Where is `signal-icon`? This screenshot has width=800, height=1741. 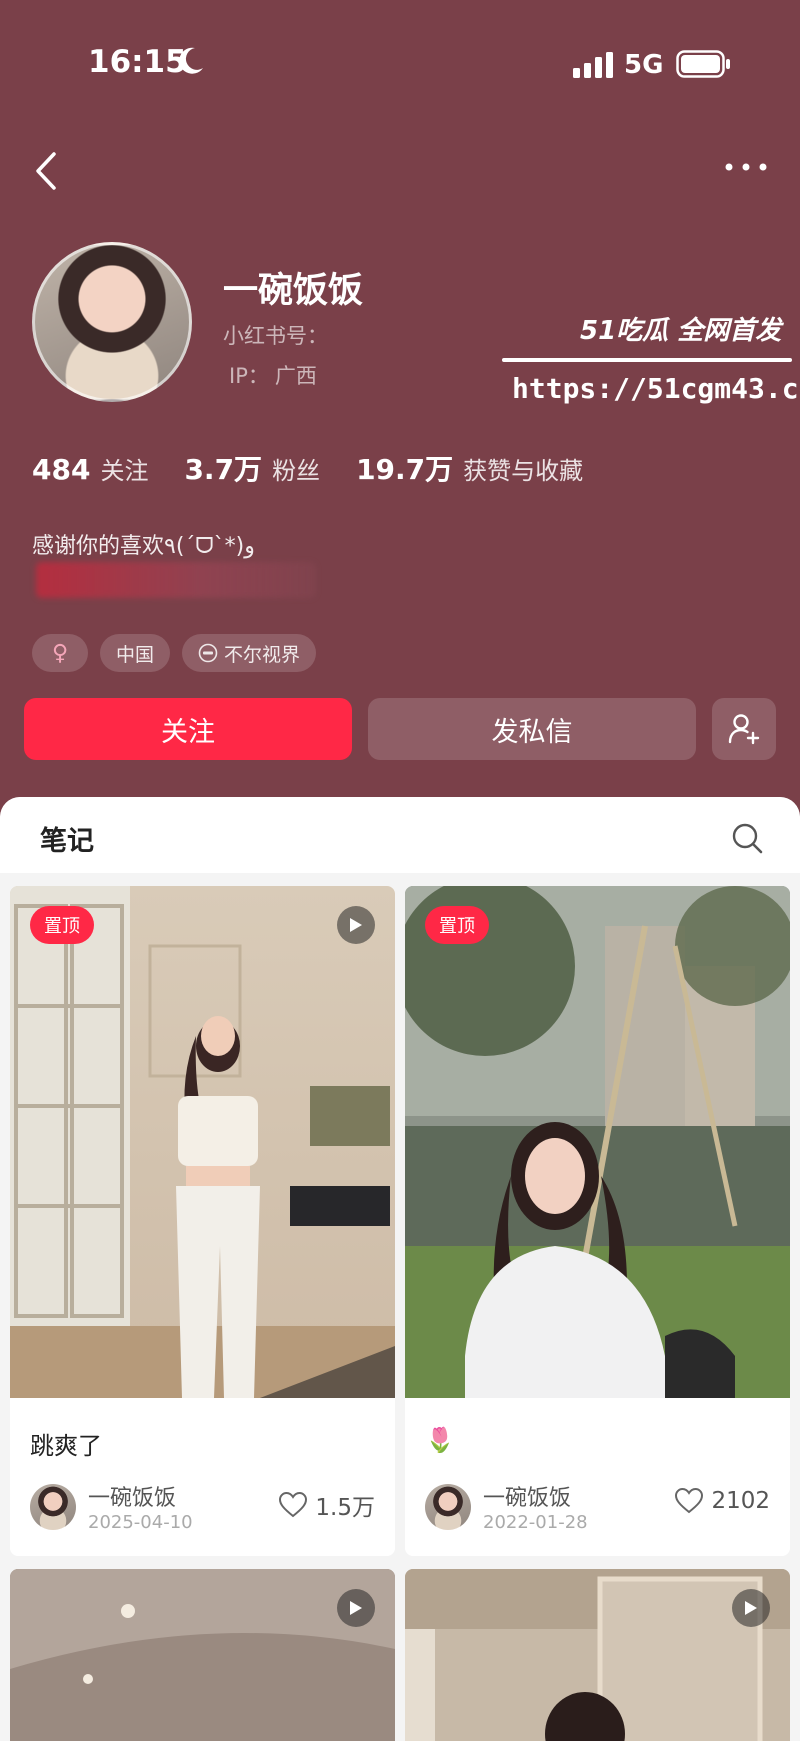 signal-icon is located at coordinates (593, 65).